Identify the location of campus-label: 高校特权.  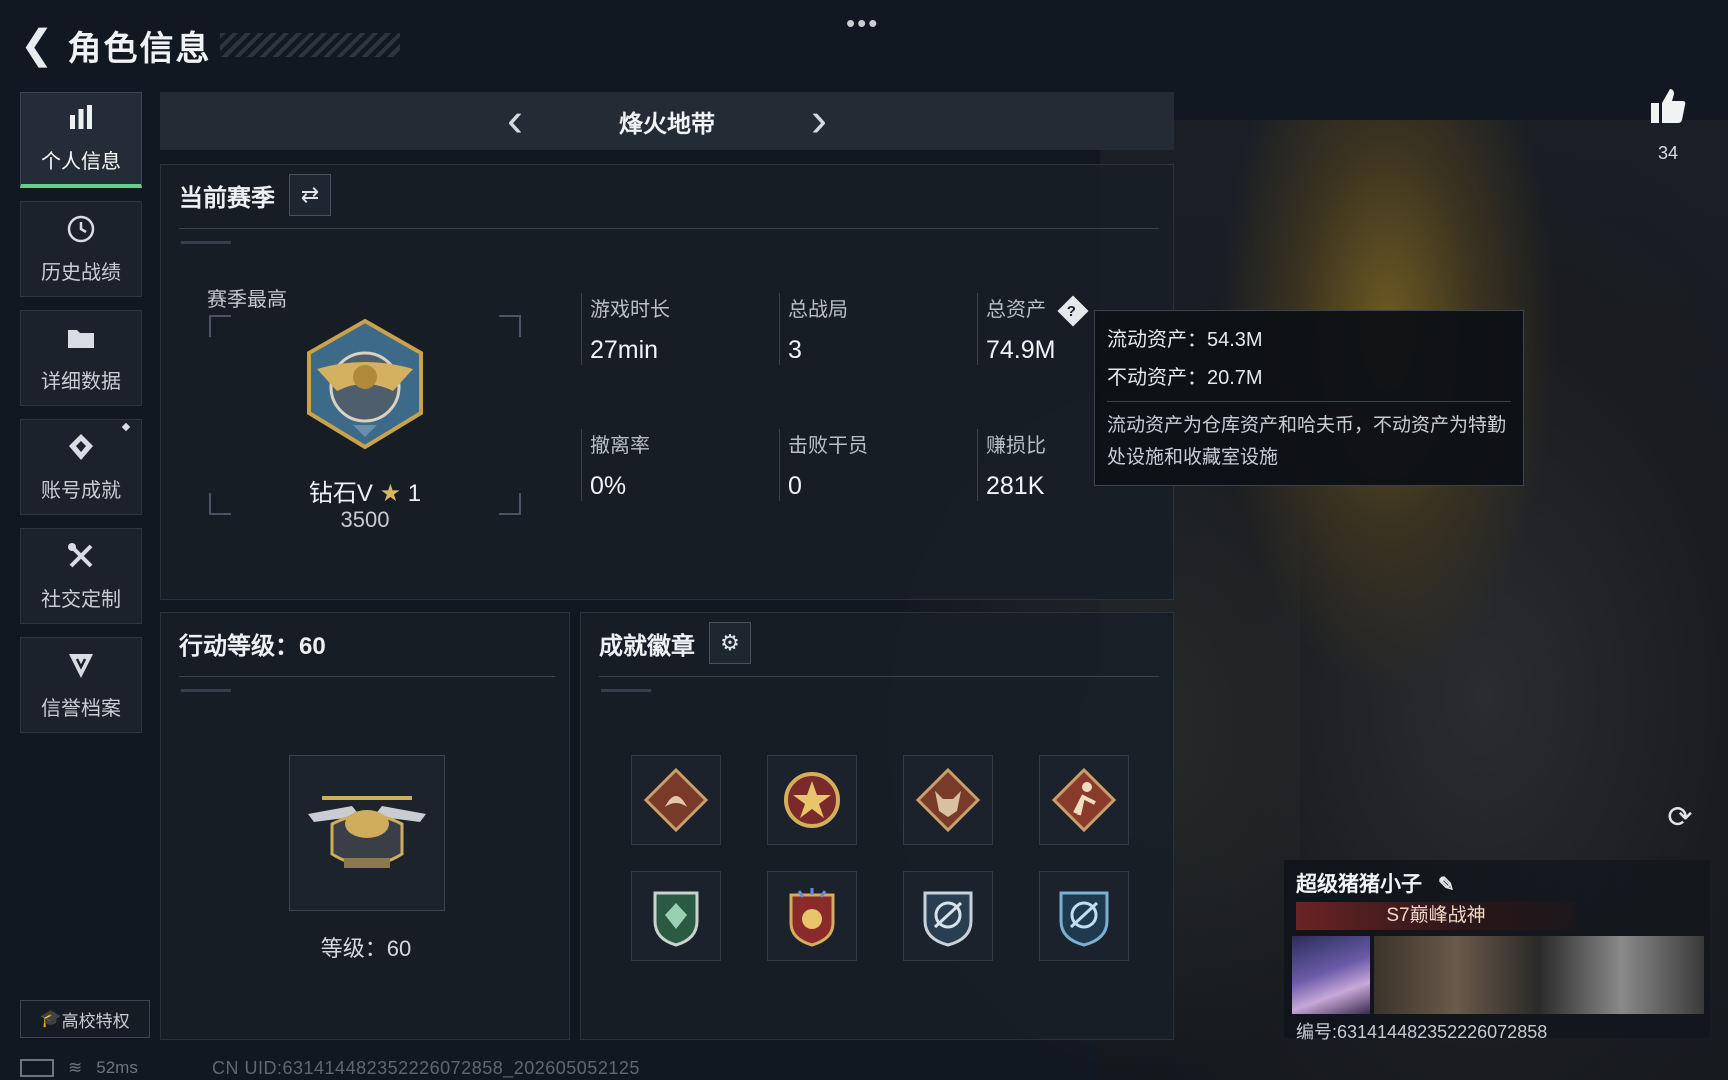
(95, 1021).